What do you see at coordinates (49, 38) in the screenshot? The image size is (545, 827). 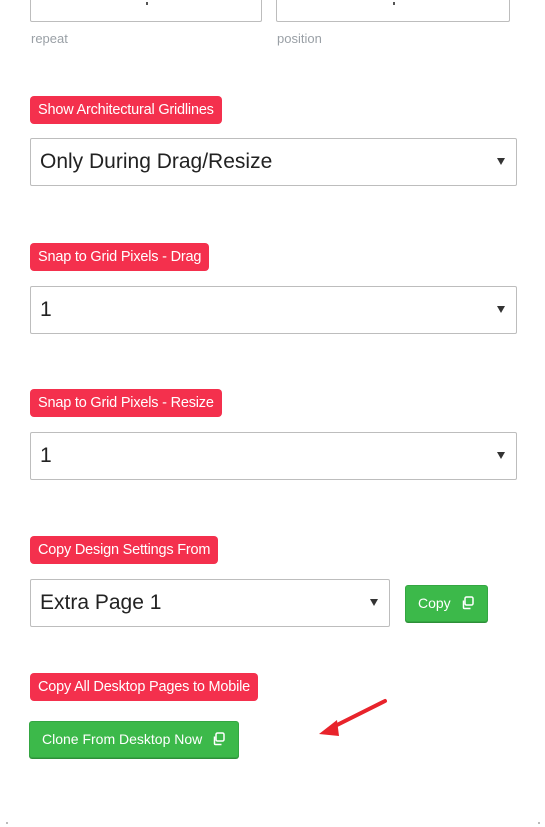 I see `repeat-label: repeat` at bounding box center [49, 38].